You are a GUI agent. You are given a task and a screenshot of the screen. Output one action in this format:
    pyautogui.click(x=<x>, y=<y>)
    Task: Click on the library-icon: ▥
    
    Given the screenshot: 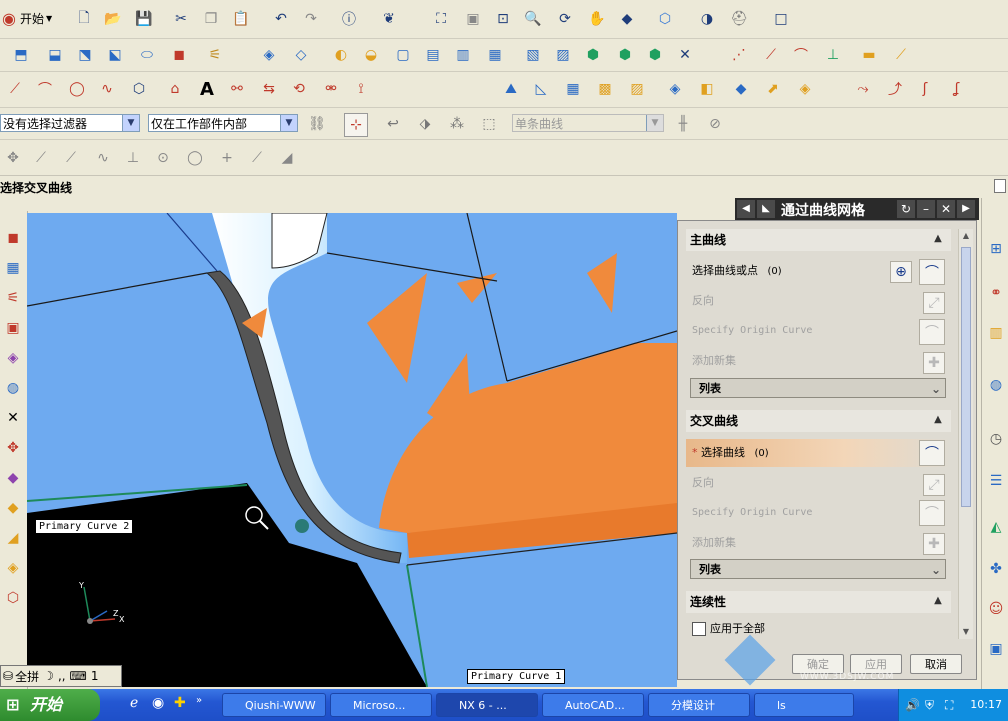 What is the action you would take?
    pyautogui.click(x=996, y=333)
    